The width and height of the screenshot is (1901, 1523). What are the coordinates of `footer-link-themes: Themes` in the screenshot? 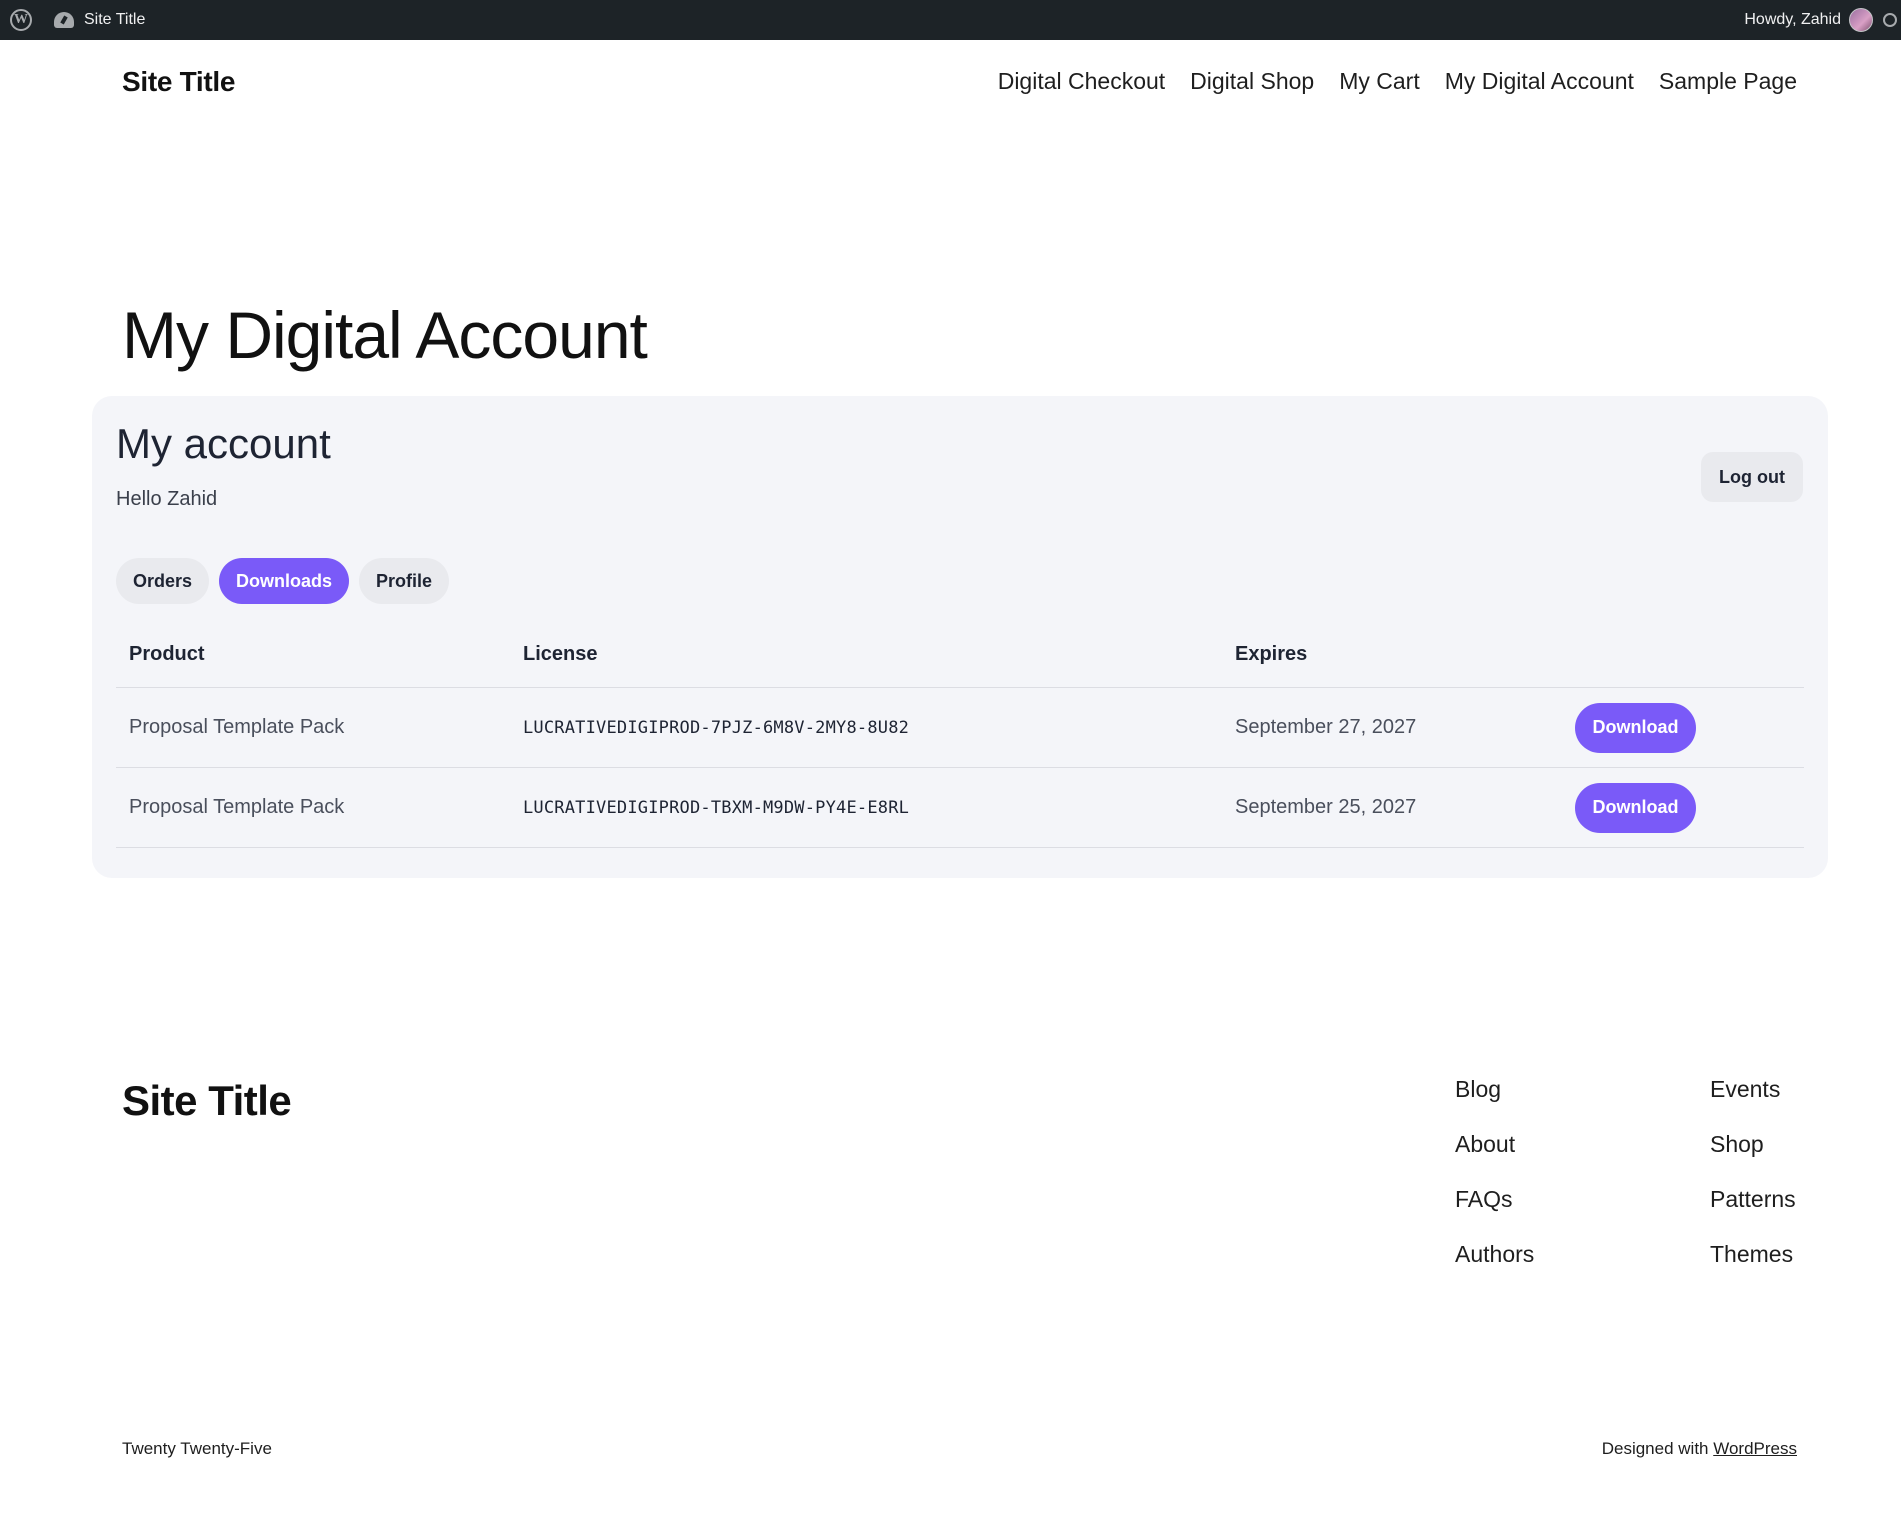 It's located at (1753, 1254).